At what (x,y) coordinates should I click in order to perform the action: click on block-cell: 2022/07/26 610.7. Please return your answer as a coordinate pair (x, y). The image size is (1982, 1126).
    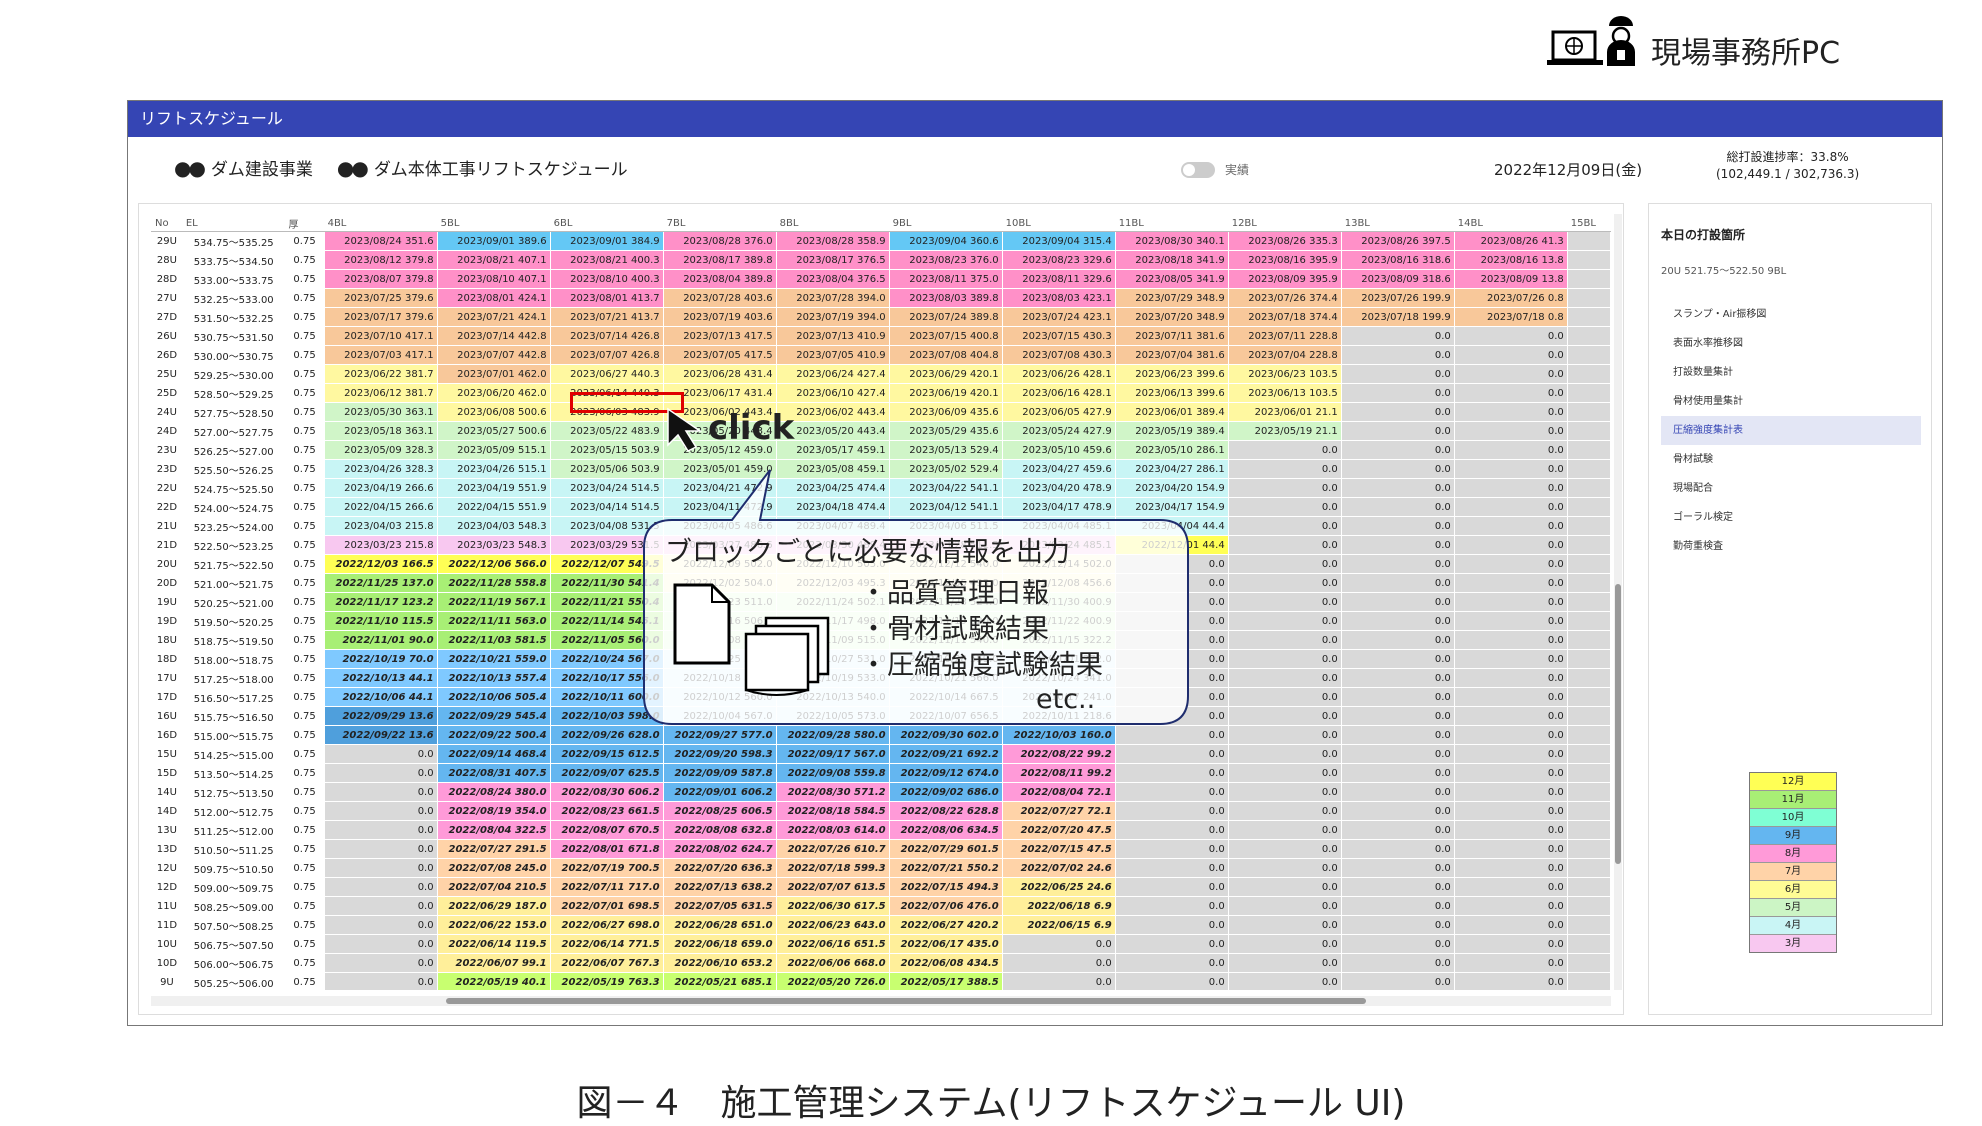
    Looking at the image, I should click on (832, 849).